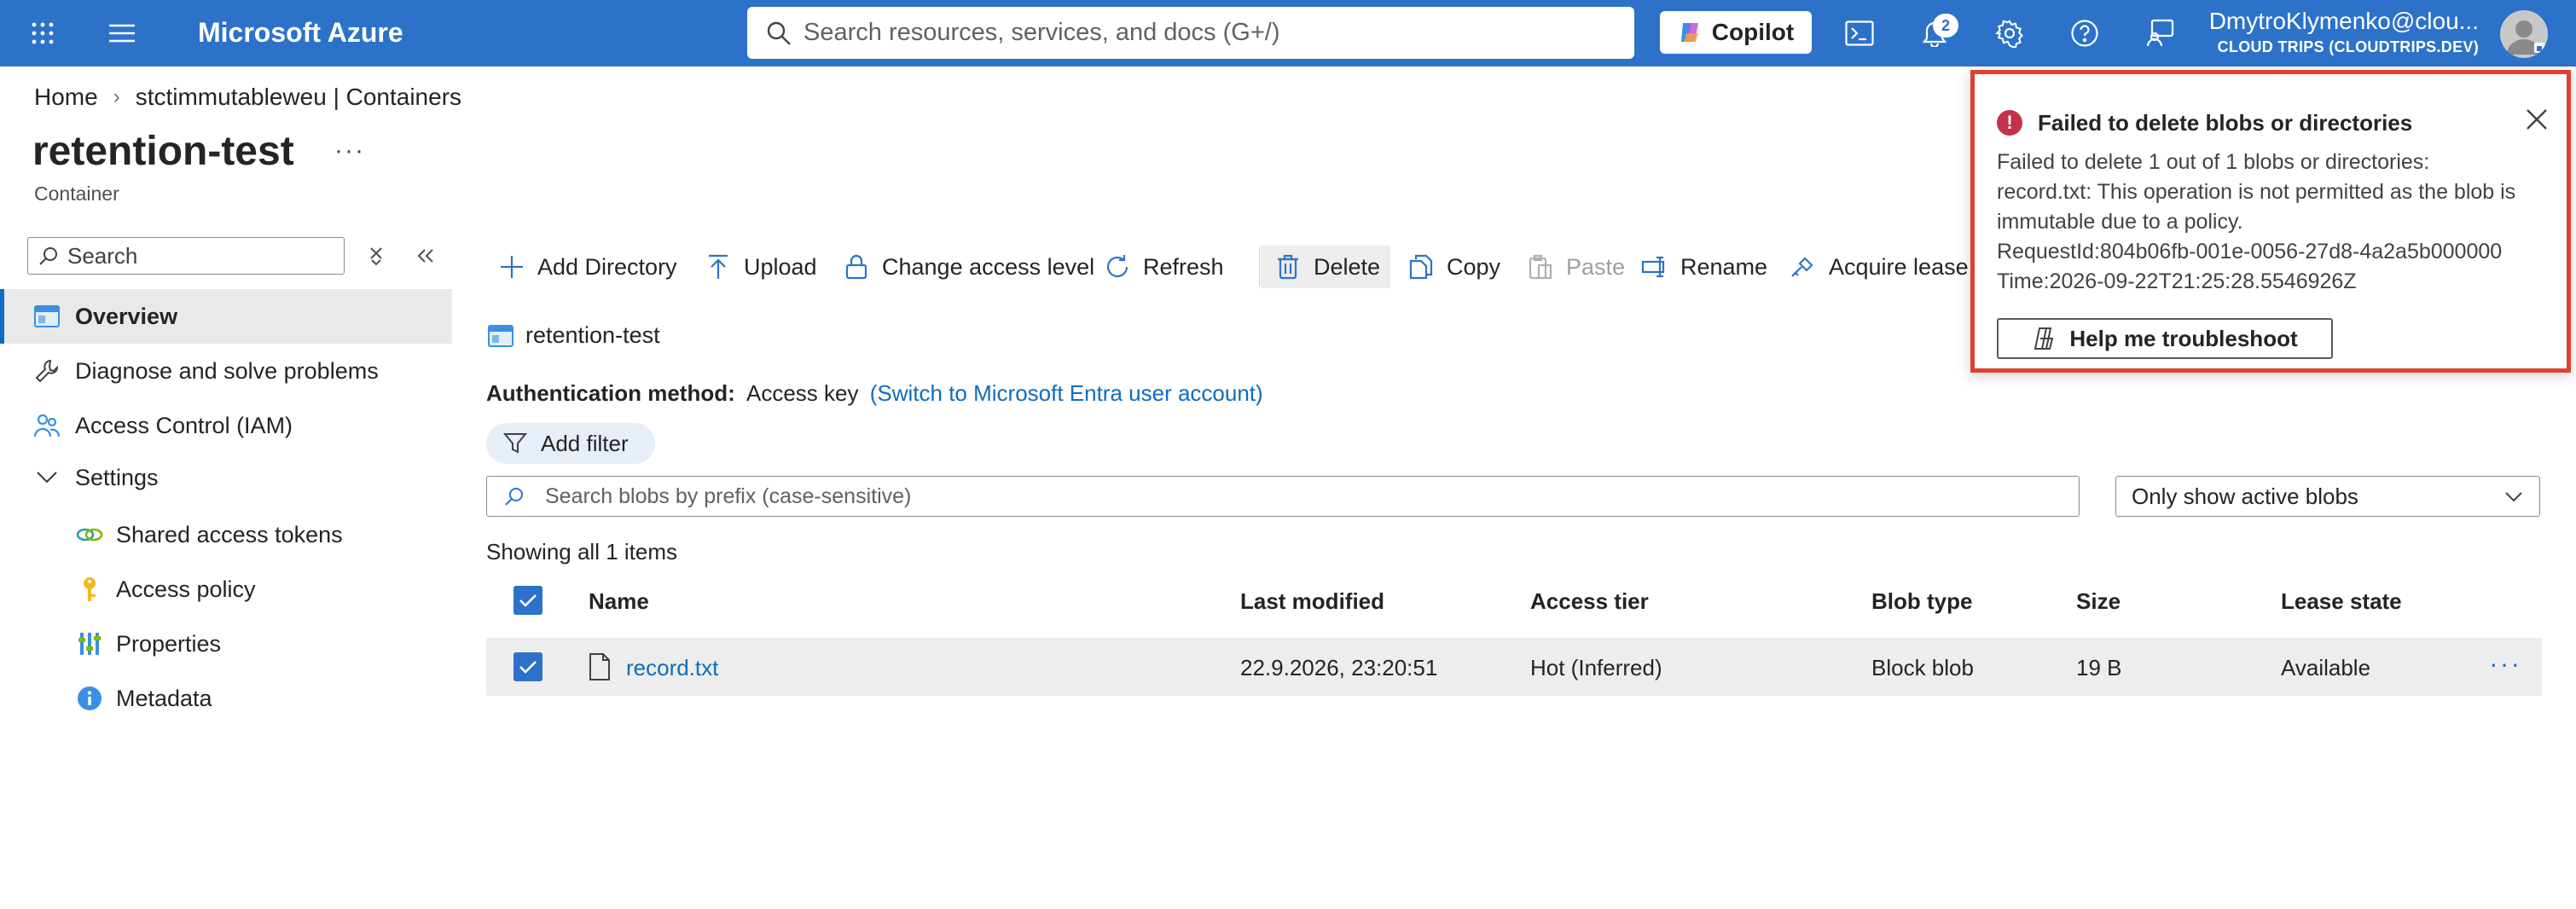 This screenshot has height=909, width=2576. Describe the element at coordinates (2524, 34) in the screenshot. I see `avatar-icon` at that location.